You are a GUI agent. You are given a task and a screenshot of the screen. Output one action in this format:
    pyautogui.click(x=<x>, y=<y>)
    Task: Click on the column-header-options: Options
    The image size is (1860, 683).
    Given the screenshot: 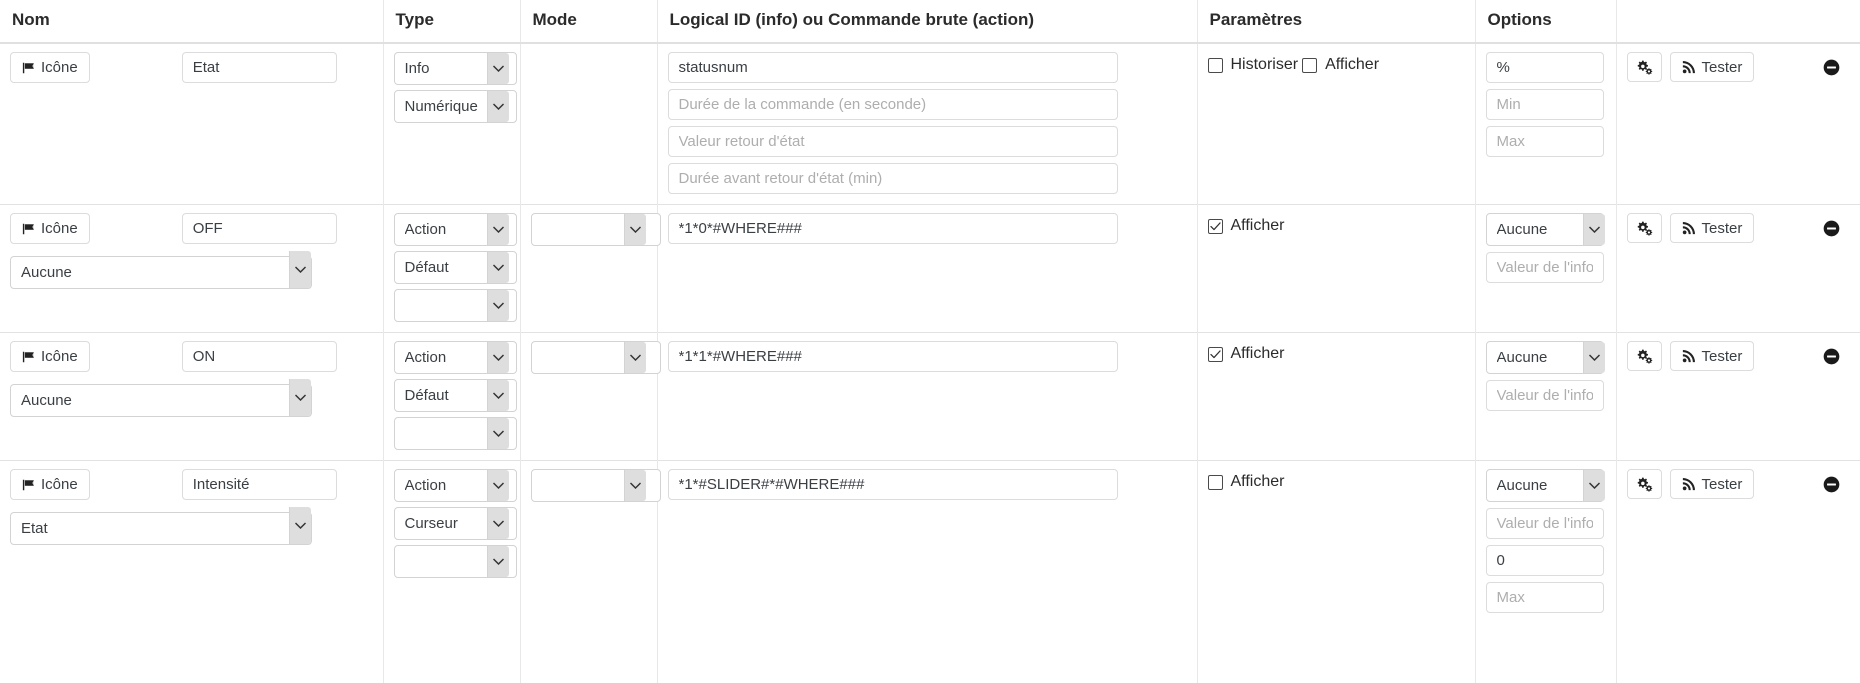 What is the action you would take?
    pyautogui.click(x=1546, y=22)
    